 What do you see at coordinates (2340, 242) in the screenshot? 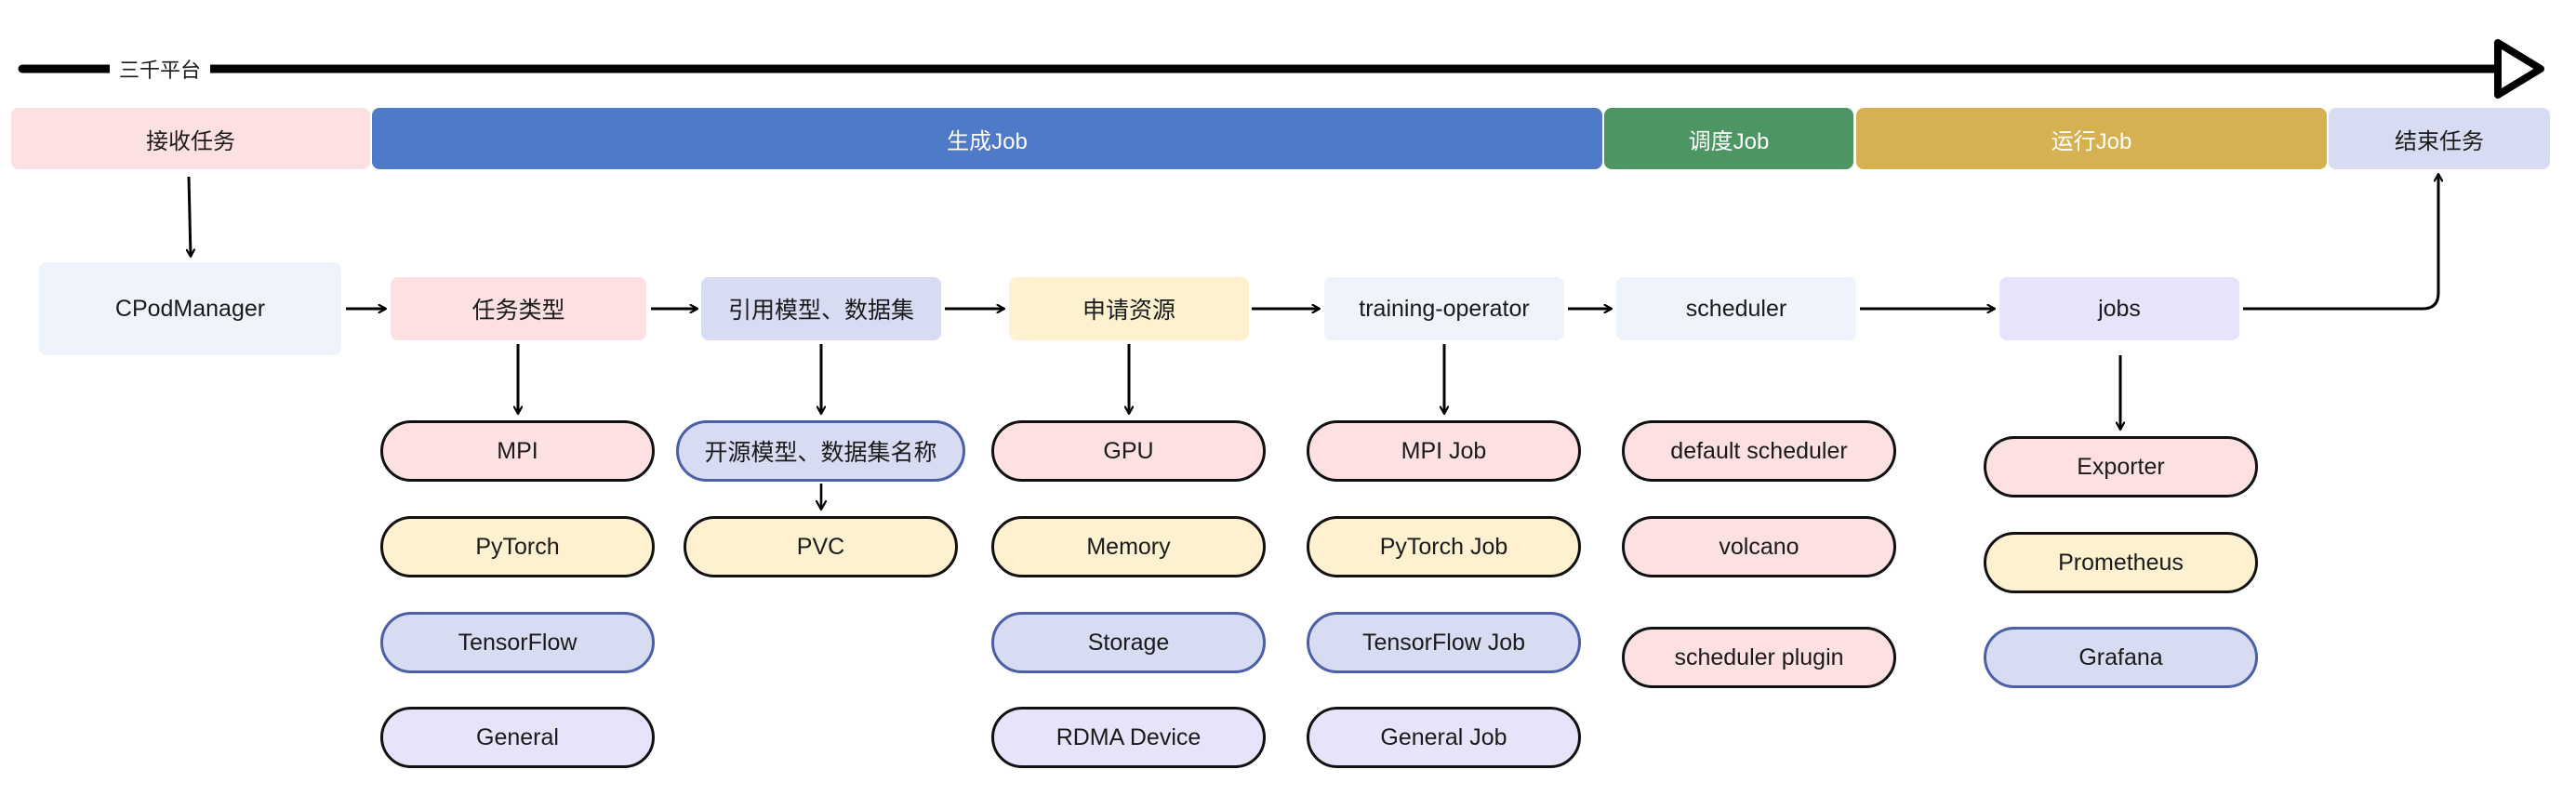
I see `arrow-jobs-to-end-task` at bounding box center [2340, 242].